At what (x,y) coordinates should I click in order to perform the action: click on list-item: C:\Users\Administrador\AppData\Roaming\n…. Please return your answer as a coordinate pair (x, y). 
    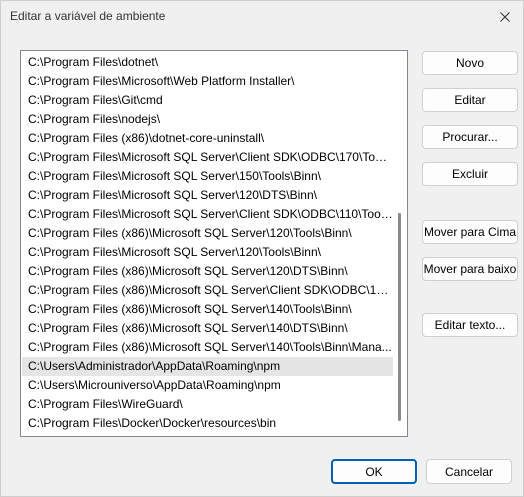
    Looking at the image, I should click on (207, 366).